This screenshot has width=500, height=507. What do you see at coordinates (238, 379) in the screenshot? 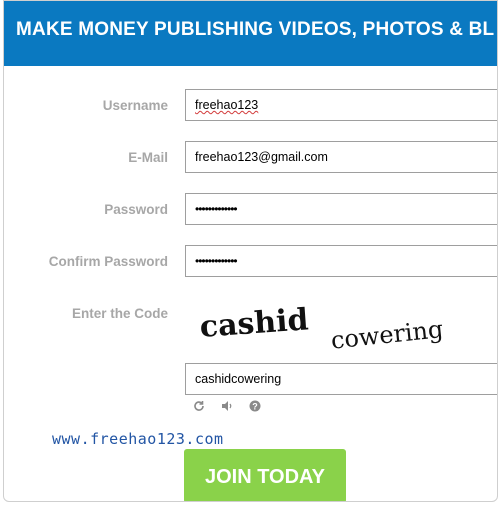
I see `code-value: cashidcowering` at bounding box center [238, 379].